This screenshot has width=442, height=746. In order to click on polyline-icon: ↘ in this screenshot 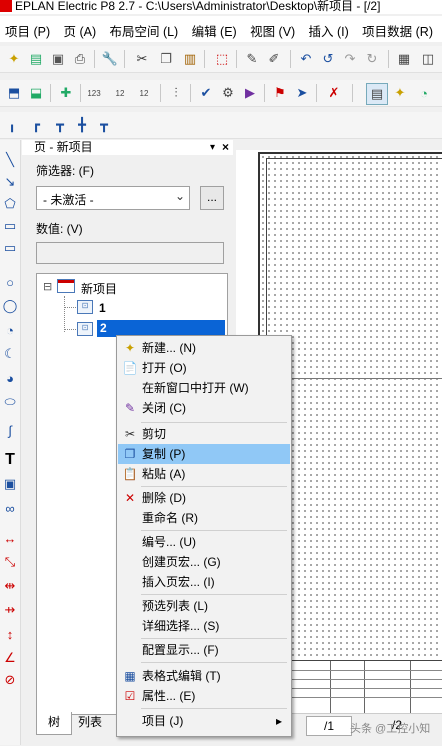, I will do `click(10, 182)`.